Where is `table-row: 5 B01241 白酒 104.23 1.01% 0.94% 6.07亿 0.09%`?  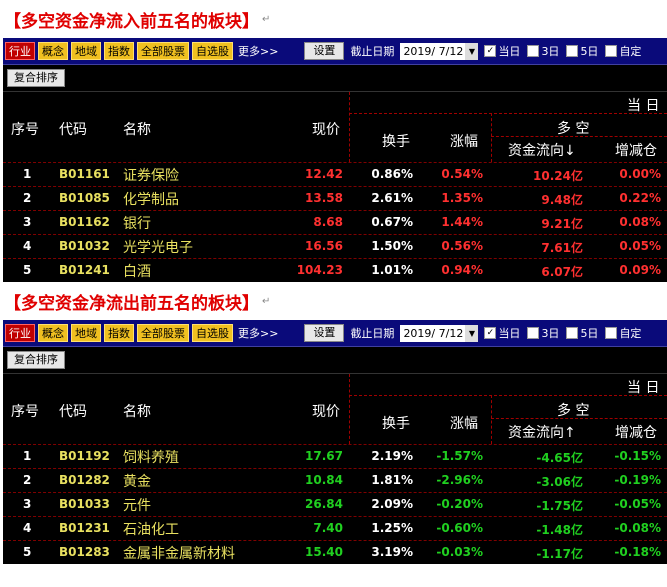
table-row: 5 B01241 白酒 104.23 1.01% 0.94% 6.07亿 0.09% is located at coordinates (335, 270).